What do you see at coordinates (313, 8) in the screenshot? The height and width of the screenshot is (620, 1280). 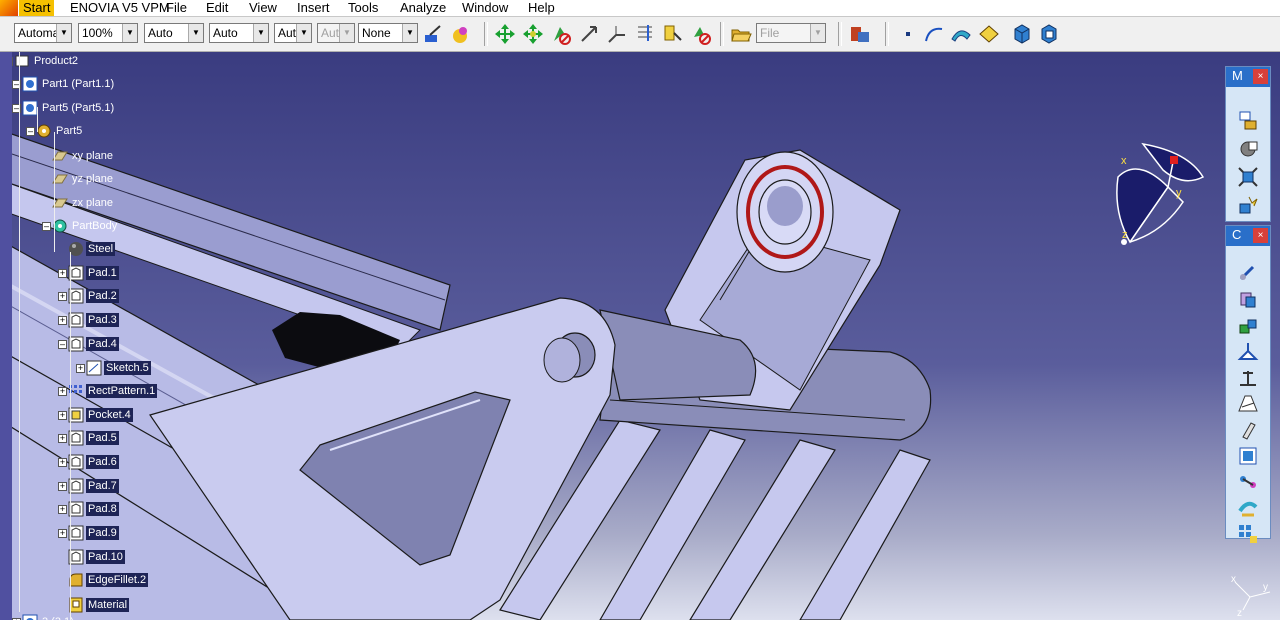 I see `menu-insert: Insert` at bounding box center [313, 8].